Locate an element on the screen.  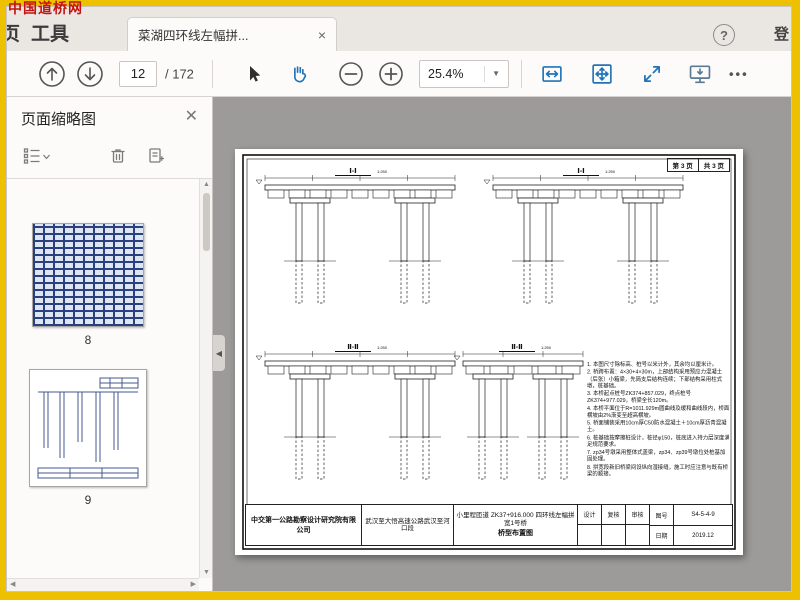
drawing-title-line1: 小里程匝道 ZK37+916.000 四环线左幅拼宽1号桥 is located at coordinates (515, 519).